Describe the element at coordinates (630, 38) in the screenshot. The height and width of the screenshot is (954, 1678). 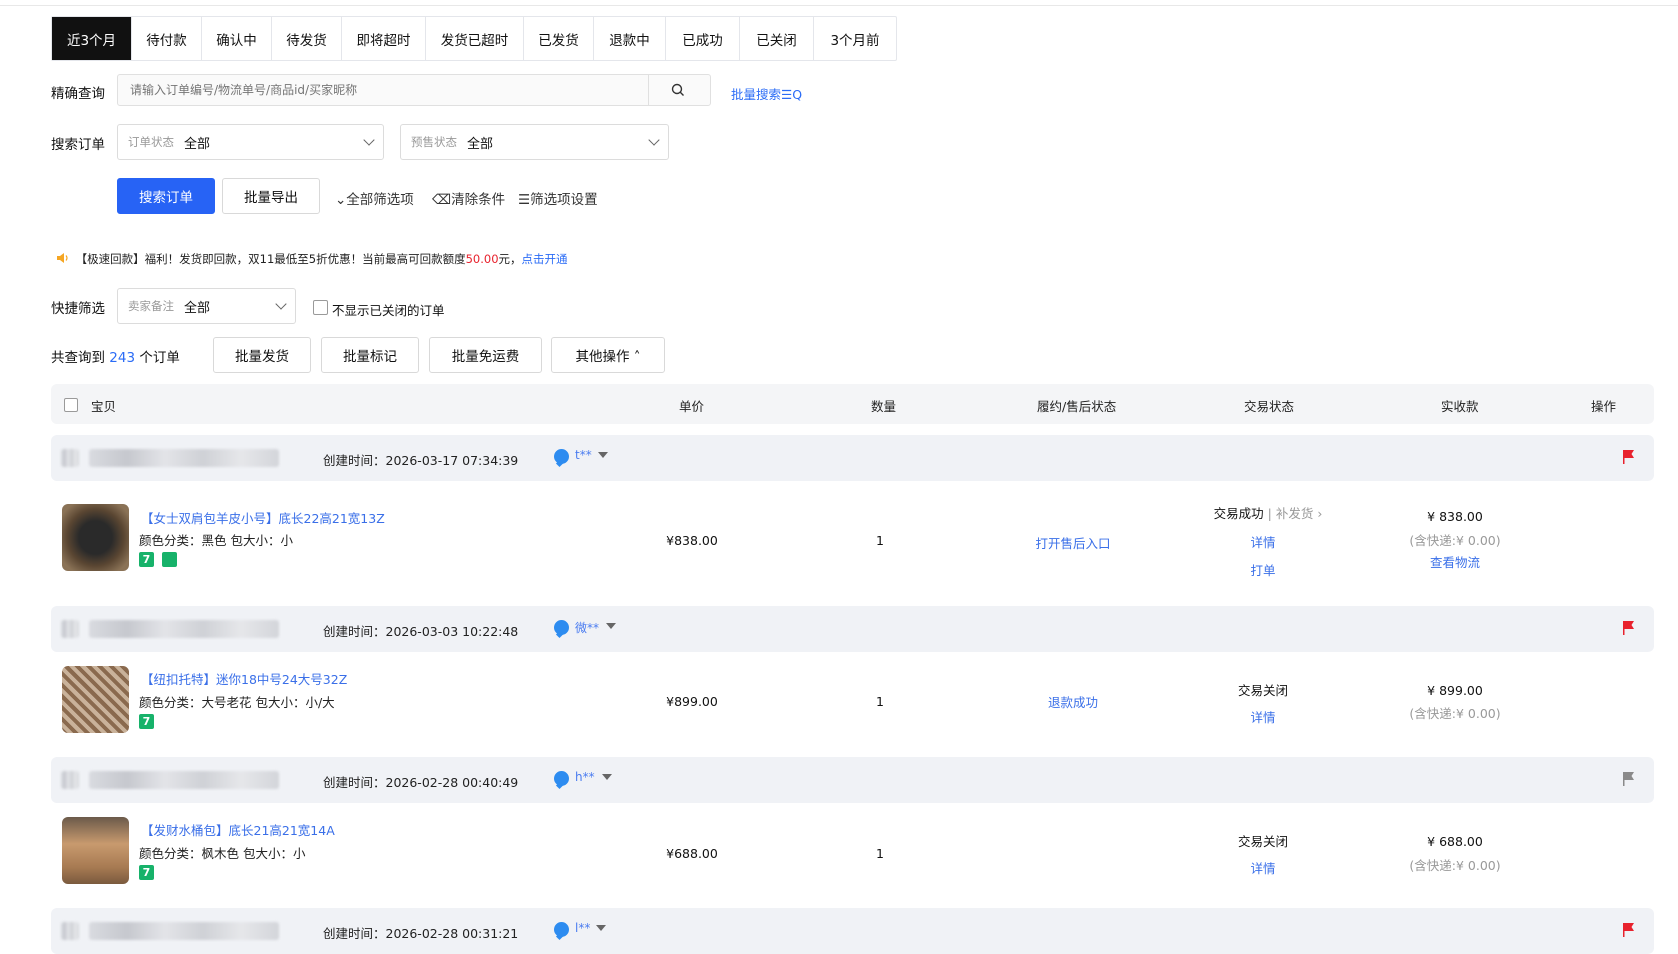
I see `tab-refunding: 退款中` at that location.